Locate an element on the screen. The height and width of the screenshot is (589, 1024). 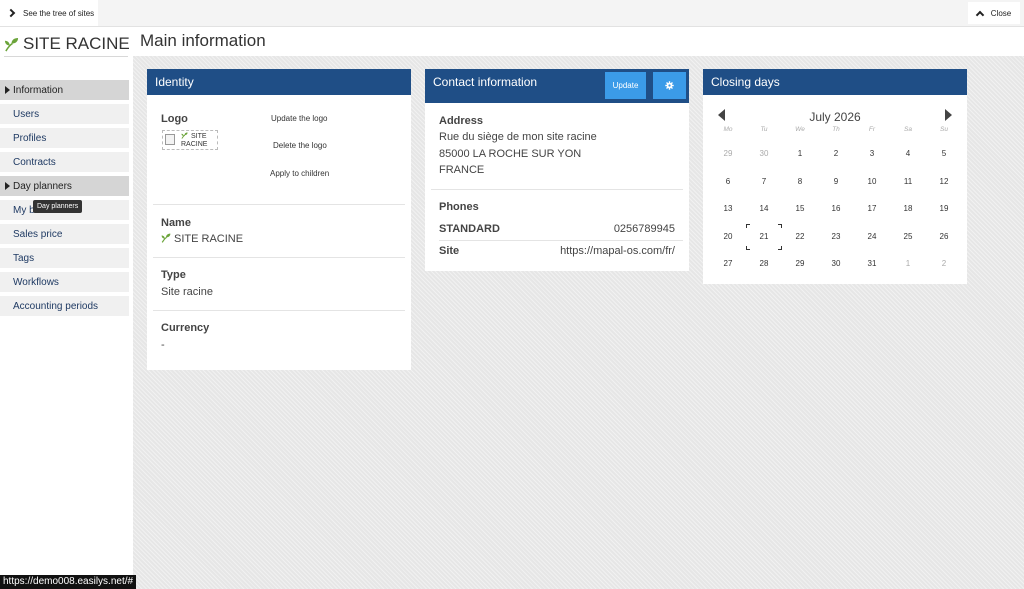
calendar-day: 25 is located at coordinates (908, 237).